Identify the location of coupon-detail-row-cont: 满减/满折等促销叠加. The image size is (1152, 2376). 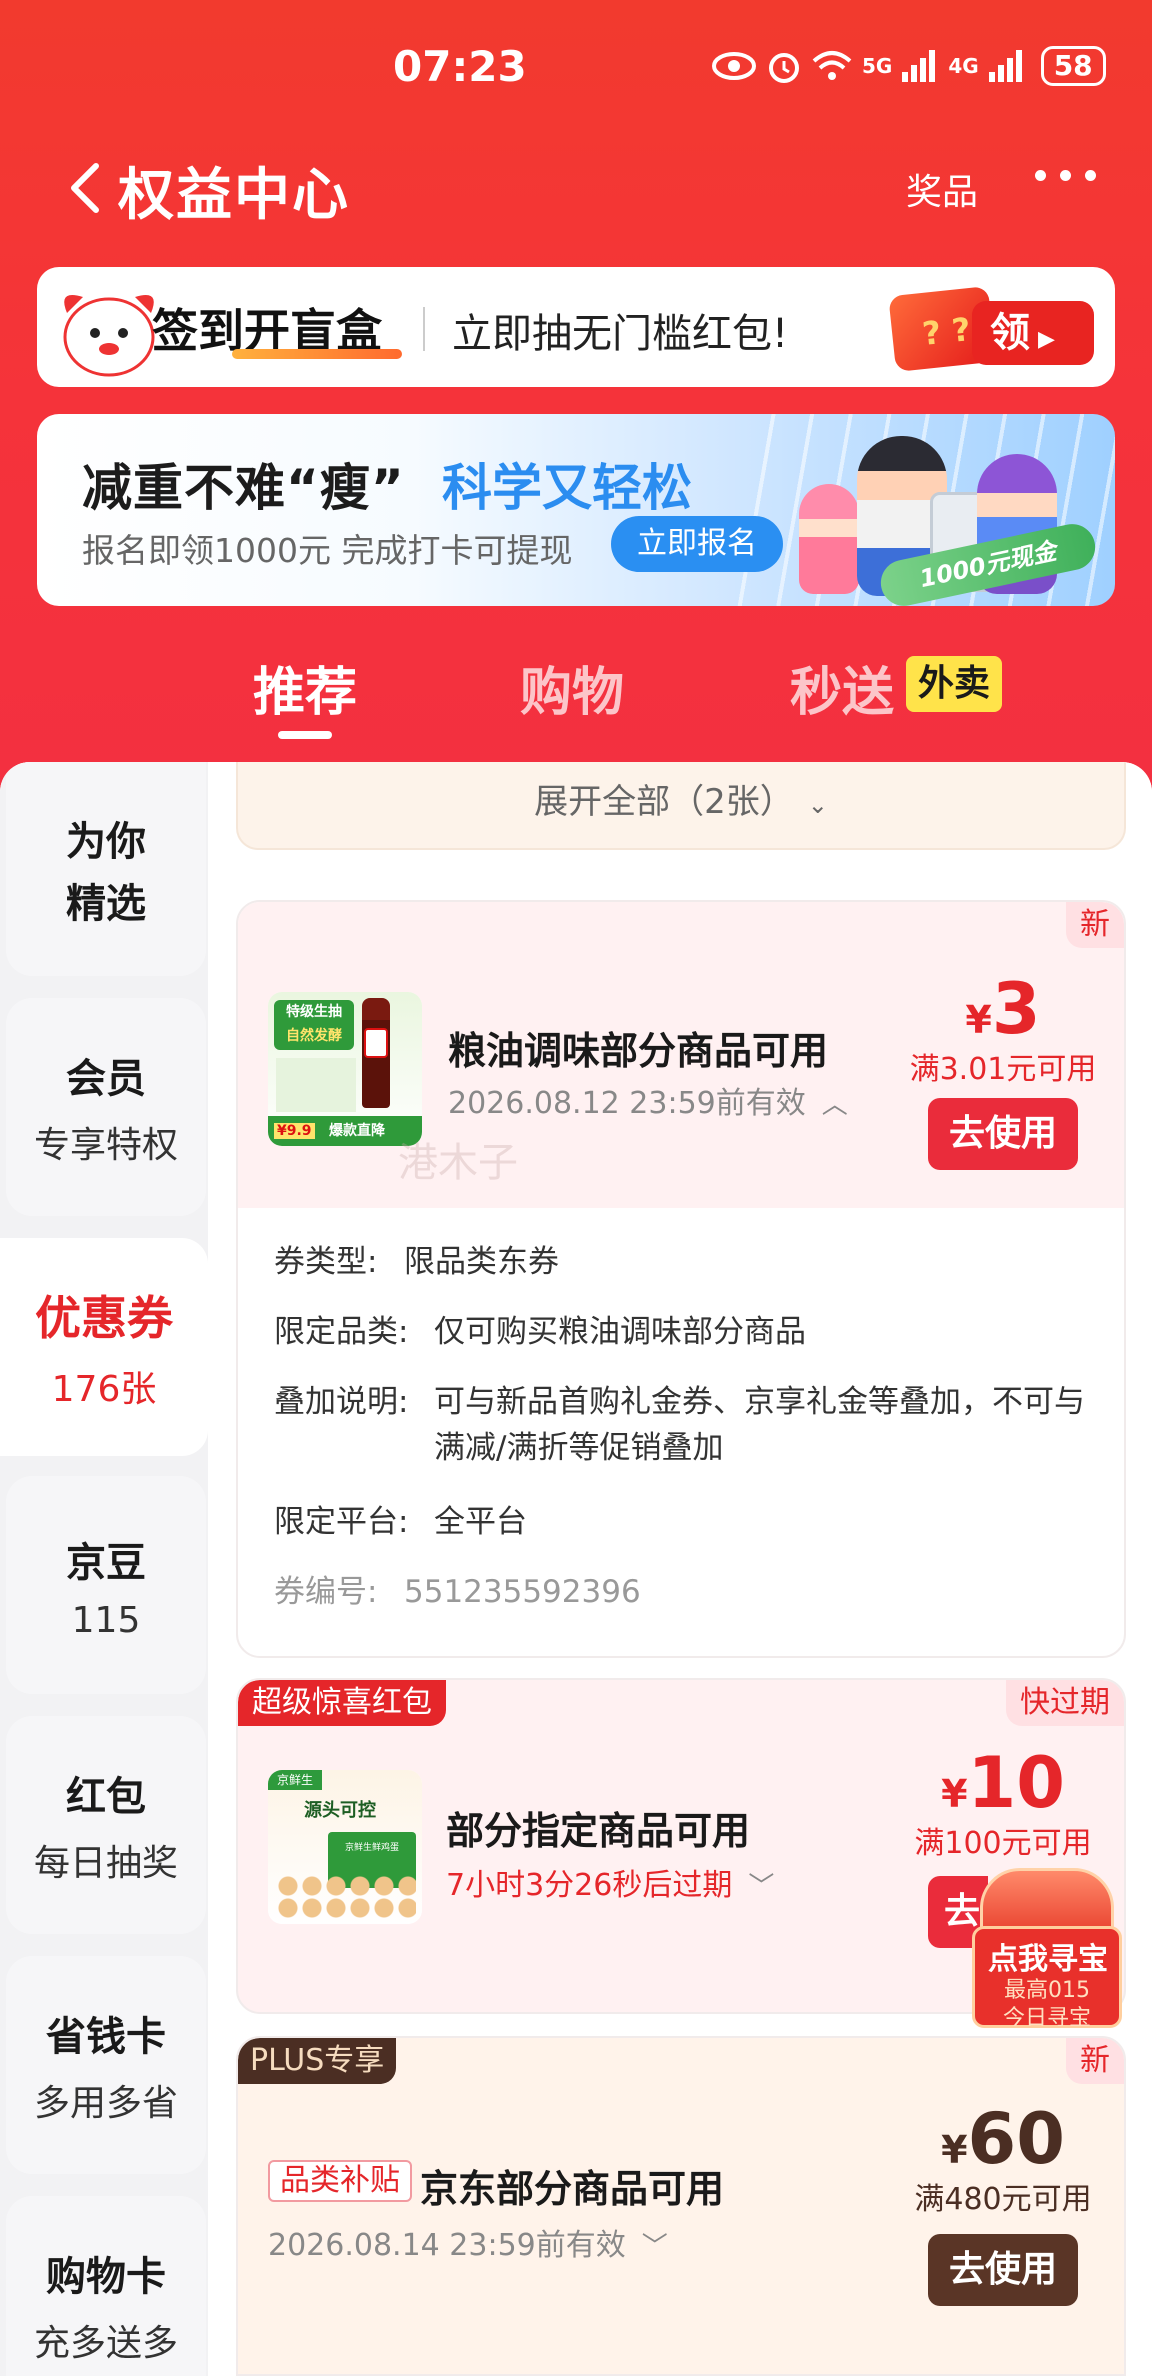
(579, 1448).